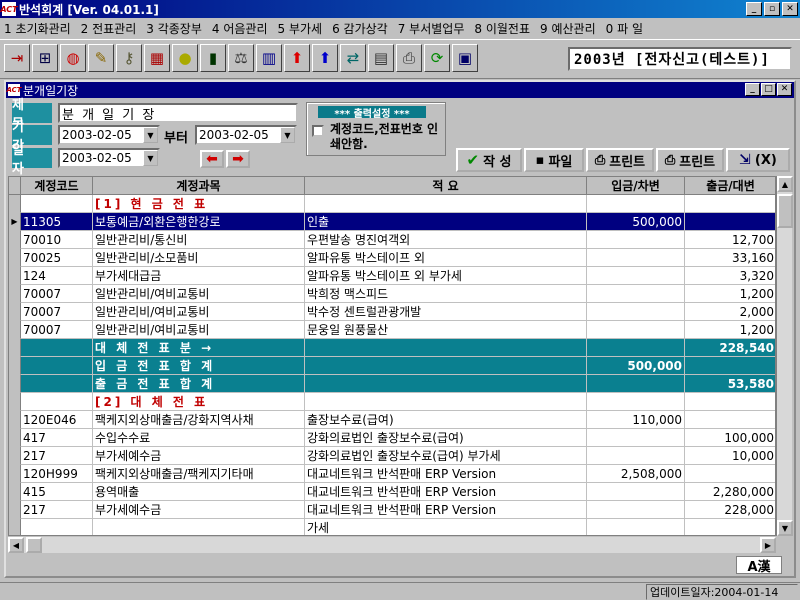  I want to click on credit-cell: 100,000, so click(730, 438).